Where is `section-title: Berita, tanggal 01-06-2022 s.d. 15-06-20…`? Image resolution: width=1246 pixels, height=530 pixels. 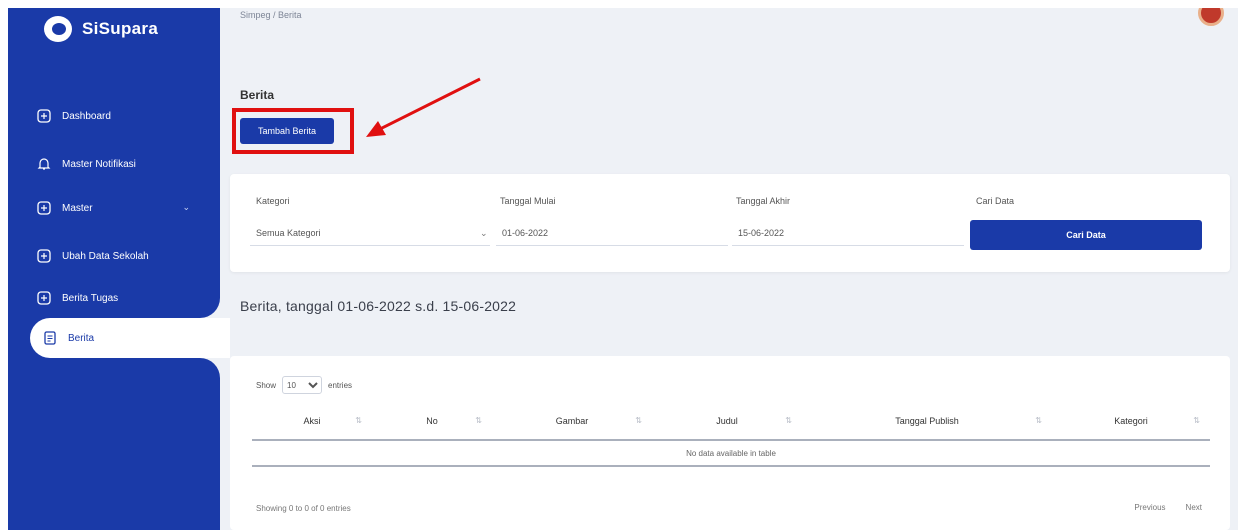
section-title: Berita, tanggal 01-06-2022 s.d. 15-06-20… is located at coordinates (378, 306).